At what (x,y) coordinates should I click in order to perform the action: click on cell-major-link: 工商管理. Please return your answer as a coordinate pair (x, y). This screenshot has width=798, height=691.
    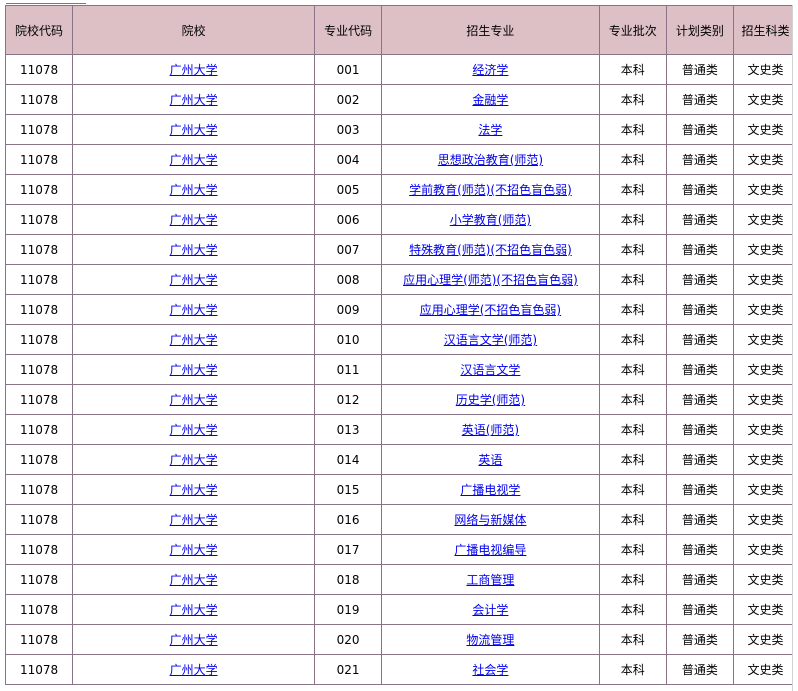
    Looking at the image, I should click on (490, 580).